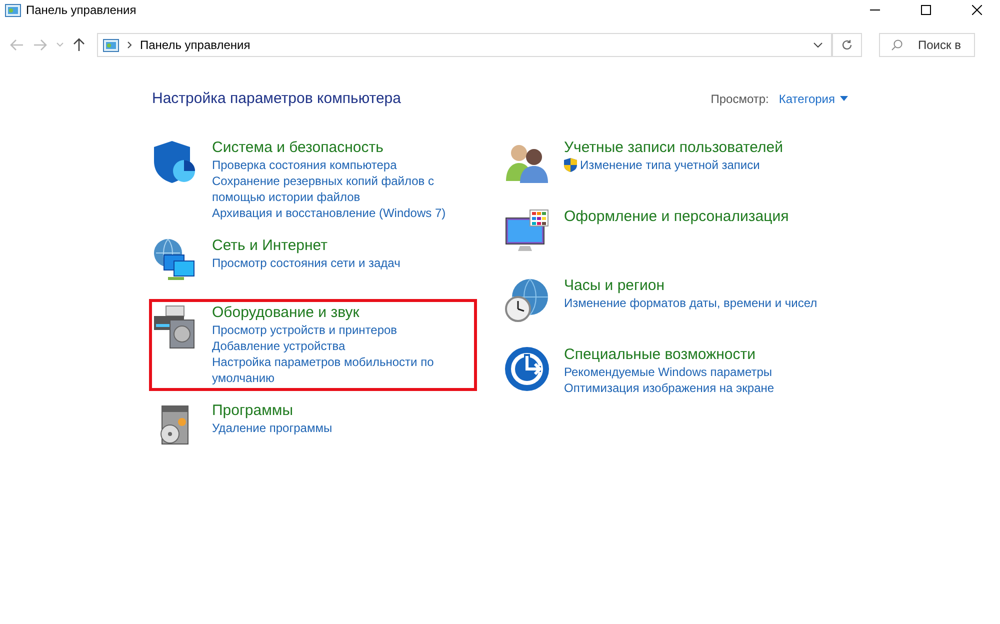  What do you see at coordinates (668, 372) in the screenshot?
I see `task-link: Рекомендуемые Windows параметры` at bounding box center [668, 372].